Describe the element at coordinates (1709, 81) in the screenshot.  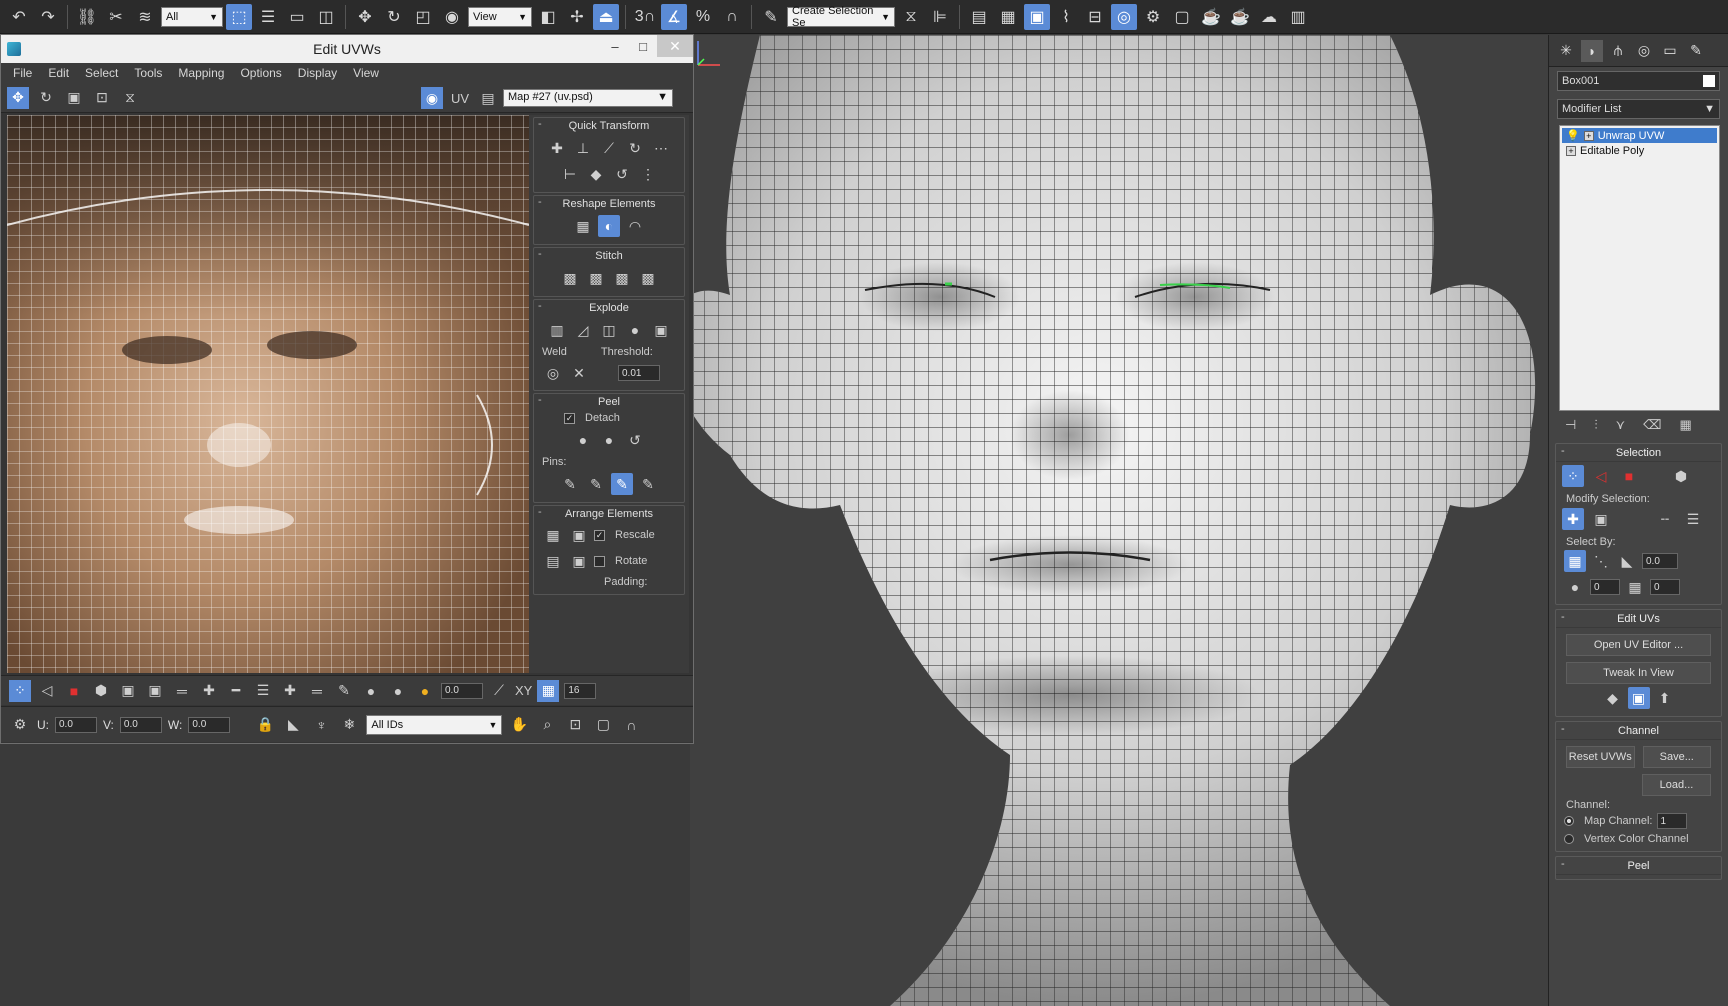
I see `object-color-swatch` at that location.